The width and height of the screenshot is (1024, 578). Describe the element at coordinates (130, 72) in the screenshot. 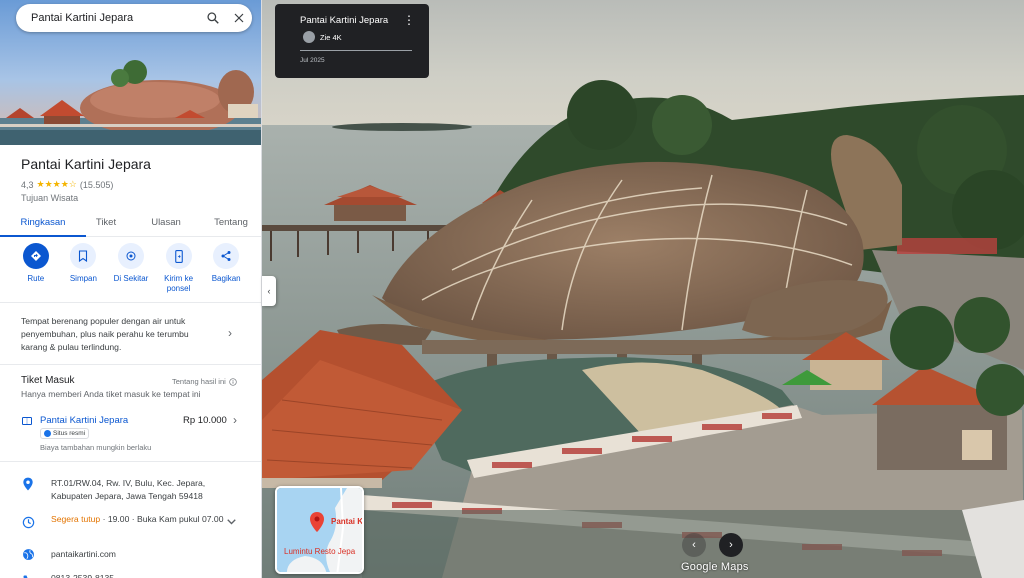

I see `place-hero-photo: Pantai Kartini Jepara` at that location.